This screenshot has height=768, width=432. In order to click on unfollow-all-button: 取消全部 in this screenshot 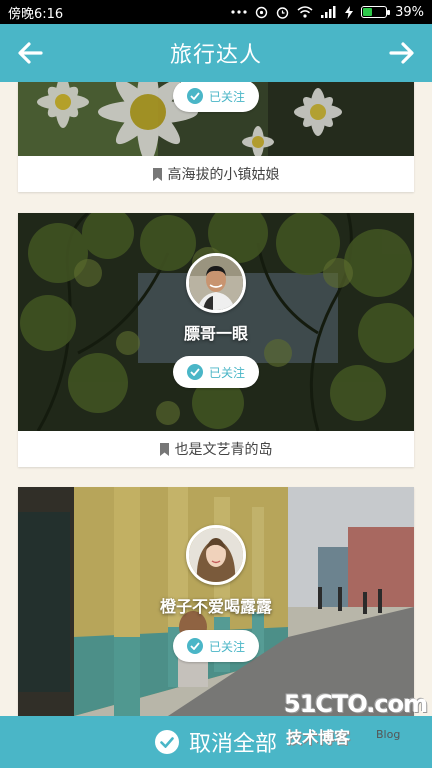, I will do `click(216, 742)`.